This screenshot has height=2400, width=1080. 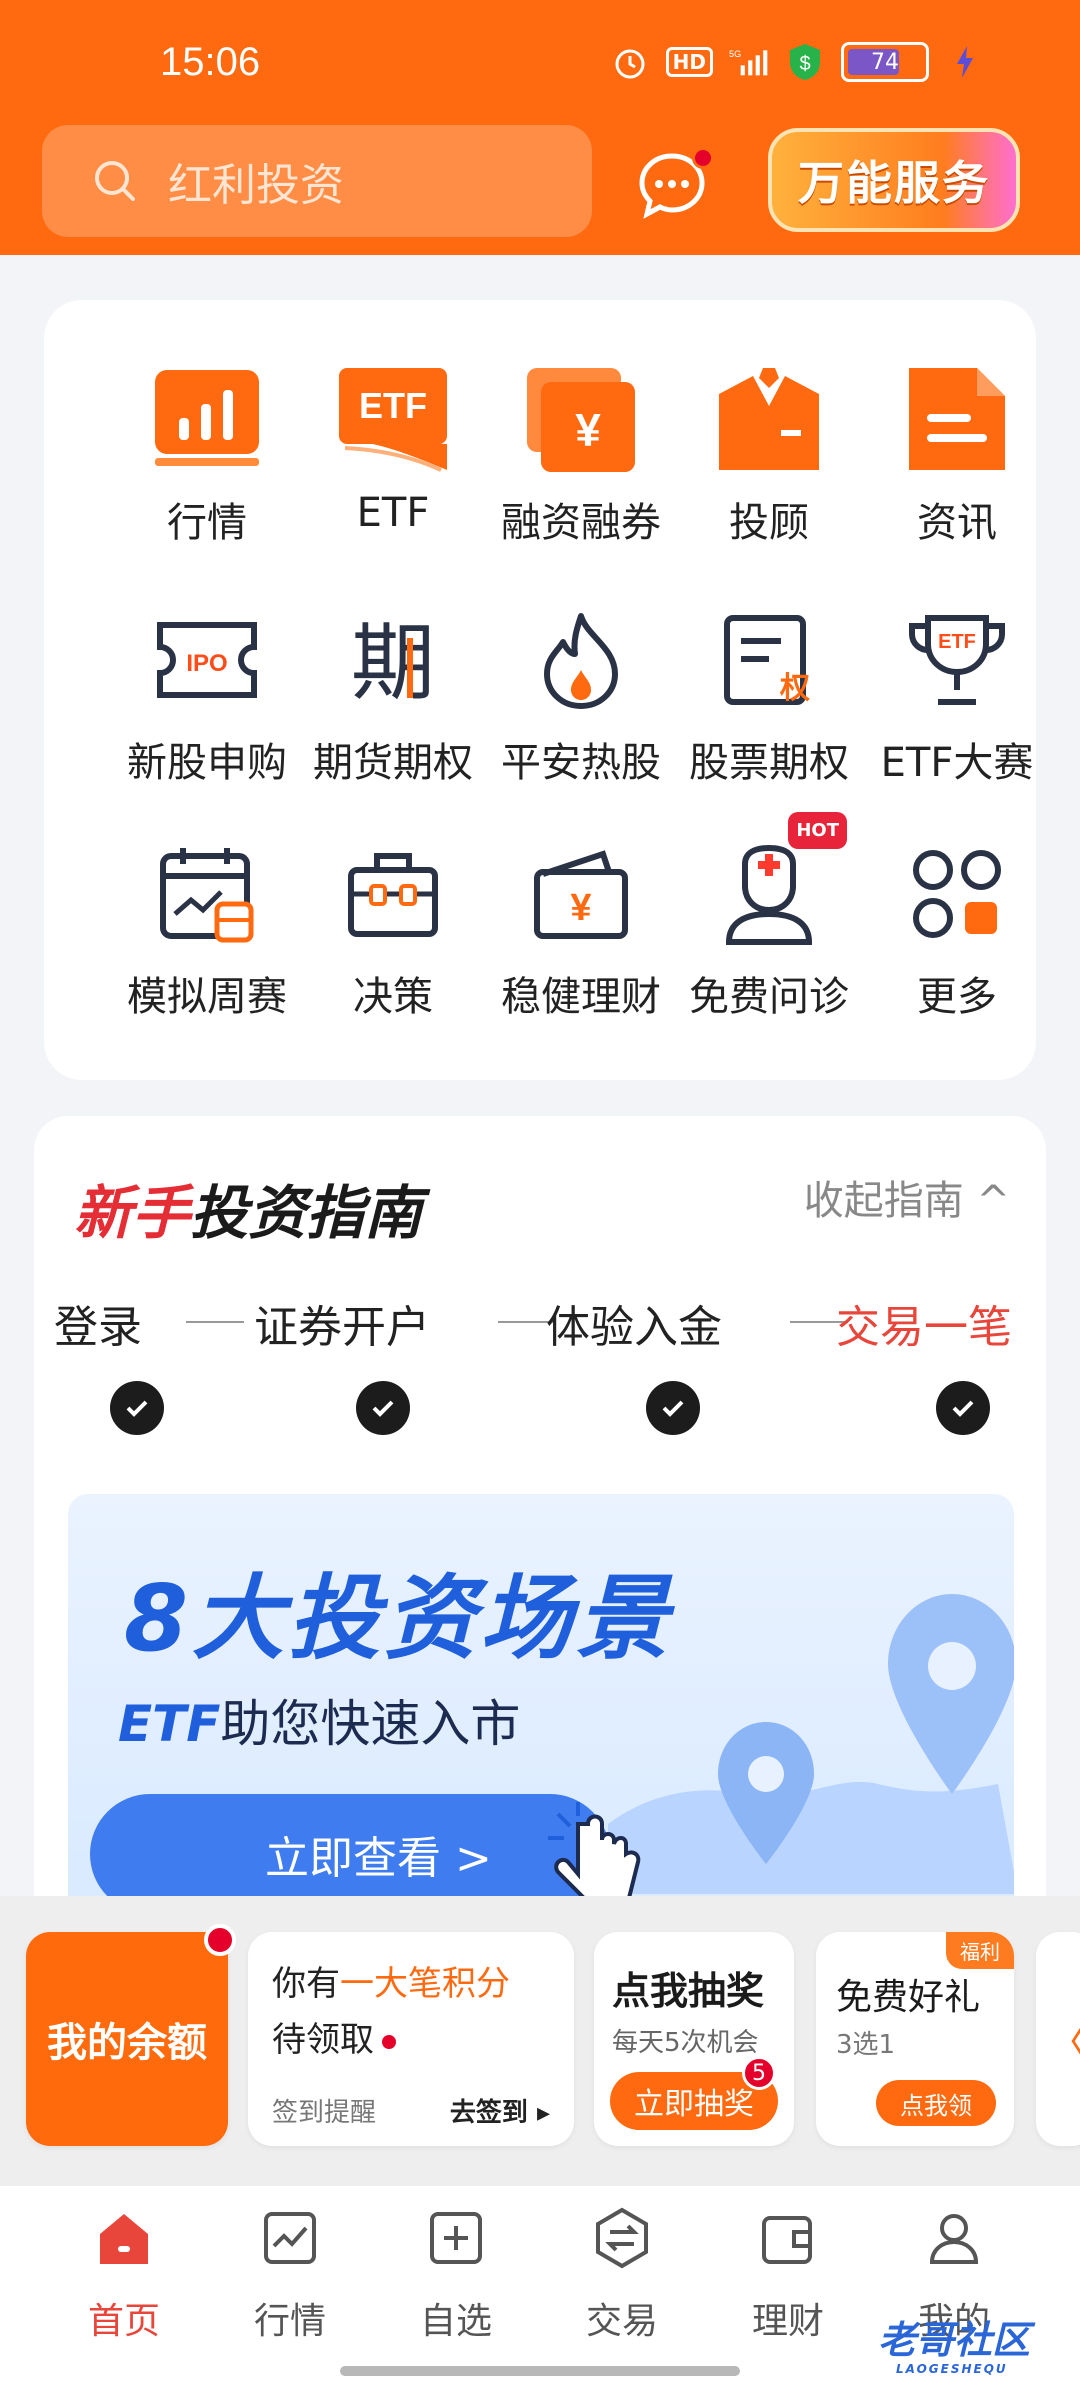 What do you see at coordinates (540, 2371) in the screenshot?
I see `home-indicator` at bounding box center [540, 2371].